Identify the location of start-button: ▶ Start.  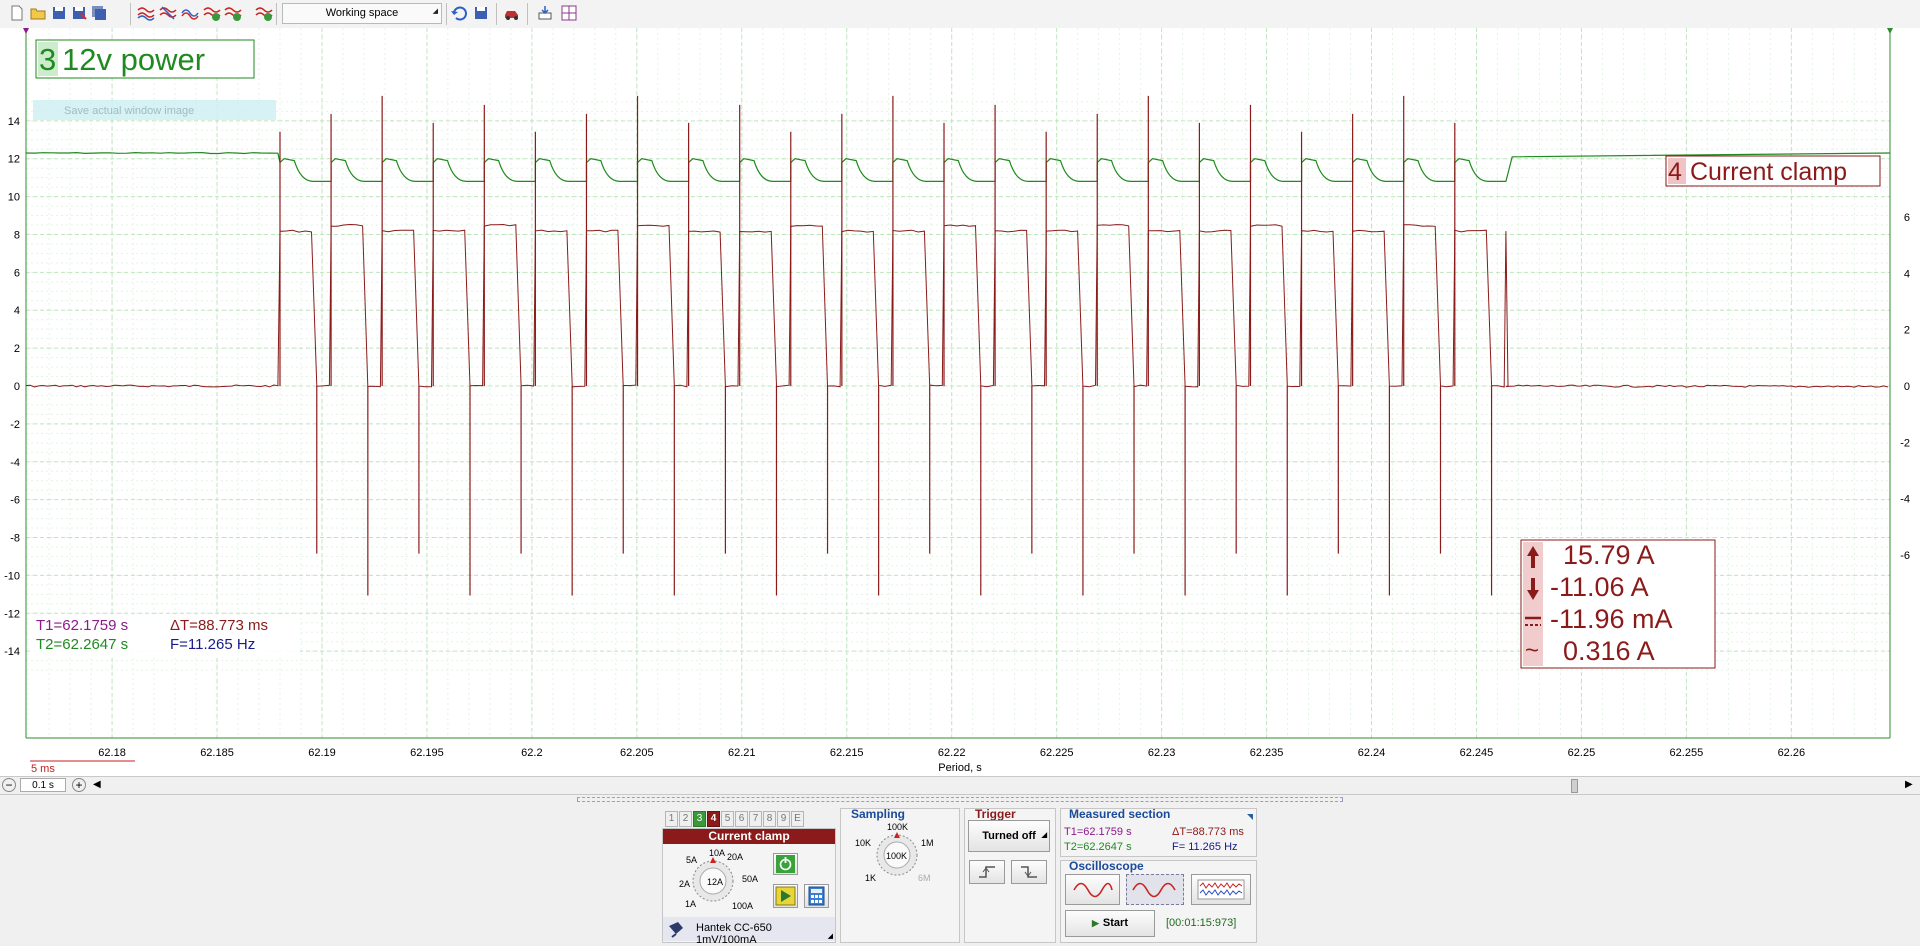
(1110, 923).